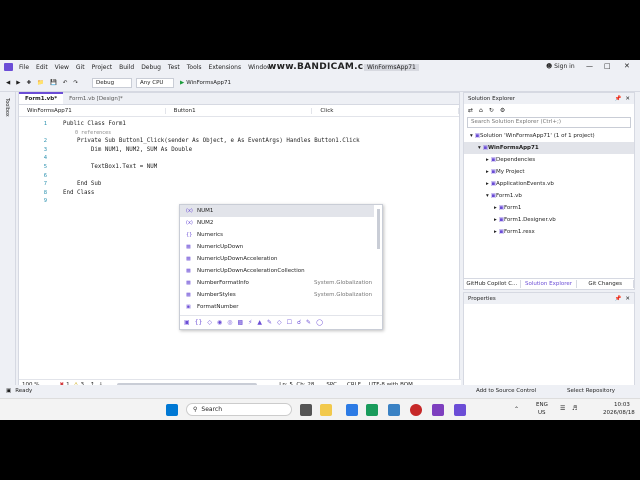 Image resolution: width=640 pixels, height=480 pixels. Describe the element at coordinates (62, 67) in the screenshot. I see `menu-item-view: View` at that location.